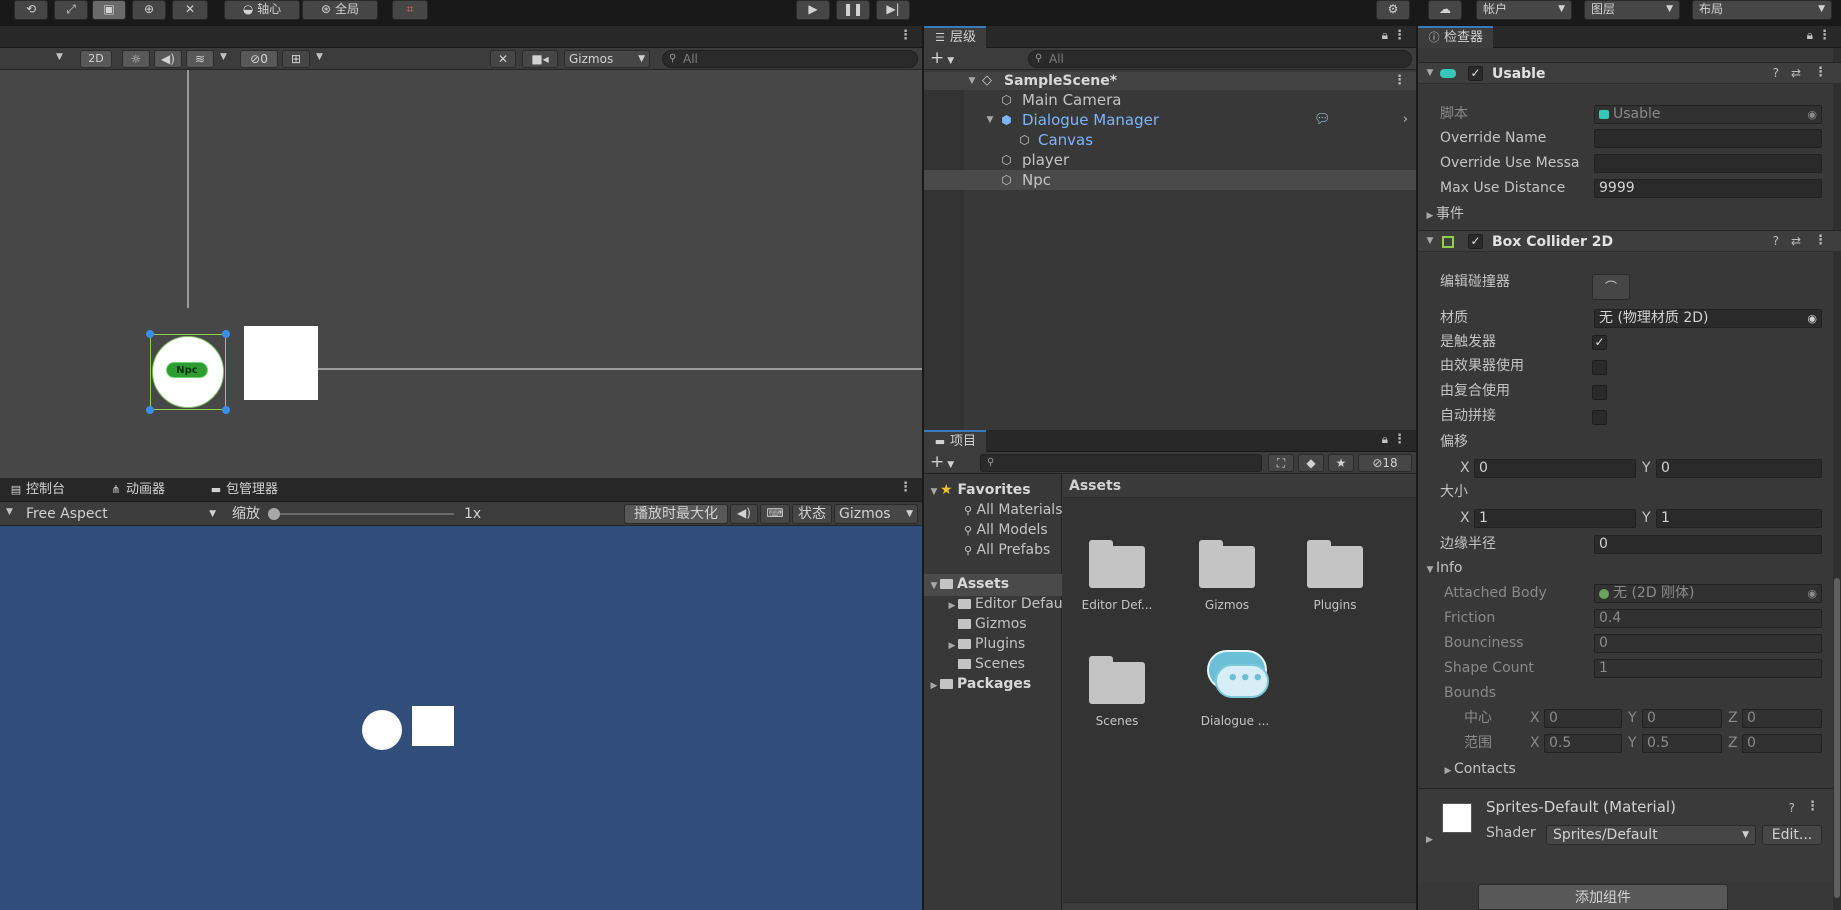 Image resolution: width=1841 pixels, height=910 pixels. What do you see at coordinates (775, 514) in the screenshot?
I see `keyboard-toggle: ⌨` at bounding box center [775, 514].